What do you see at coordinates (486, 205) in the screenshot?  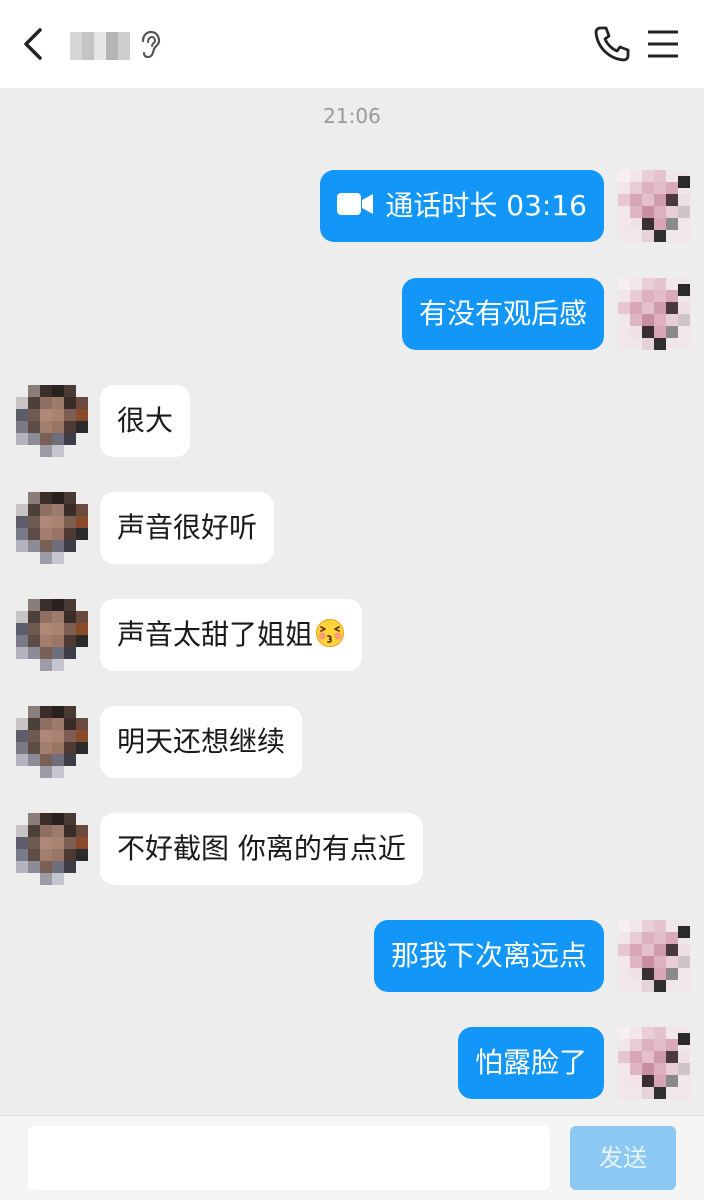 I see `call-duration-text: 通话时长 03:16` at bounding box center [486, 205].